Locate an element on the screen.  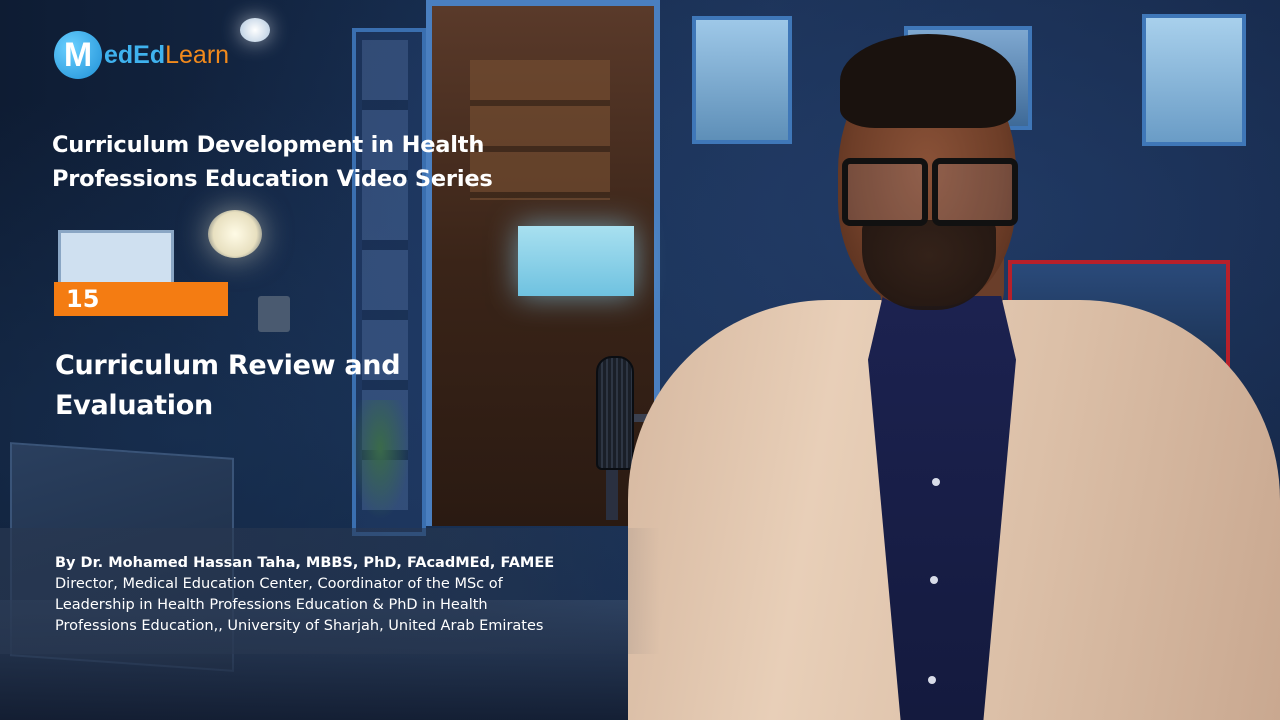
microphone-icon is located at coordinates (615, 413).